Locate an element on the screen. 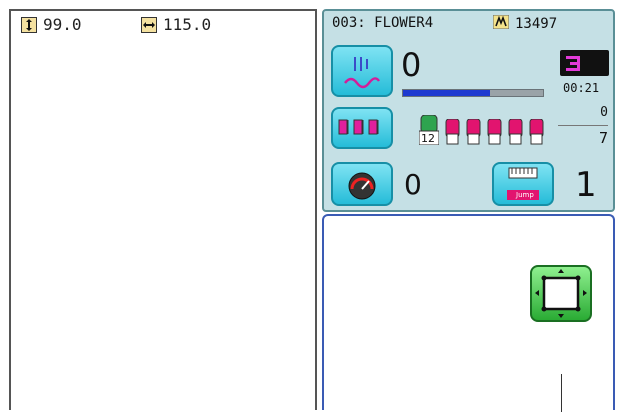 This screenshot has height=412, width=617. stitch-needle-icon is located at coordinates (362, 73).